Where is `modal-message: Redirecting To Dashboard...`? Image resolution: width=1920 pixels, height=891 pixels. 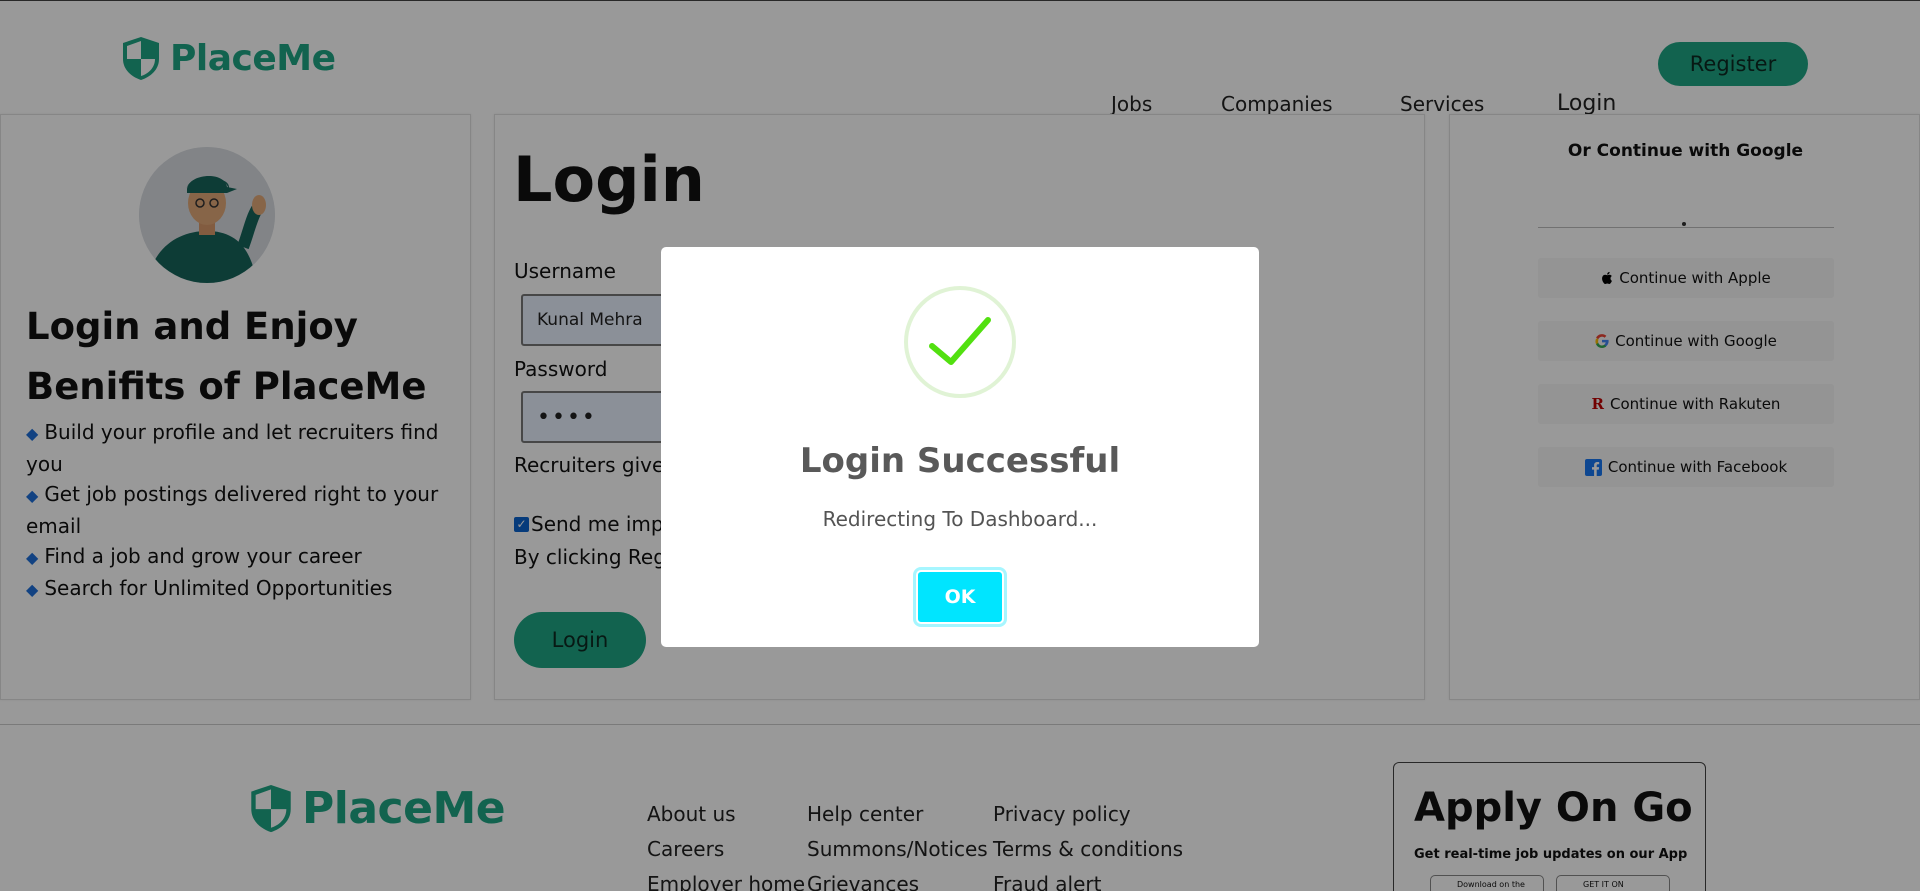 modal-message: Redirecting To Dashboard... is located at coordinates (960, 519).